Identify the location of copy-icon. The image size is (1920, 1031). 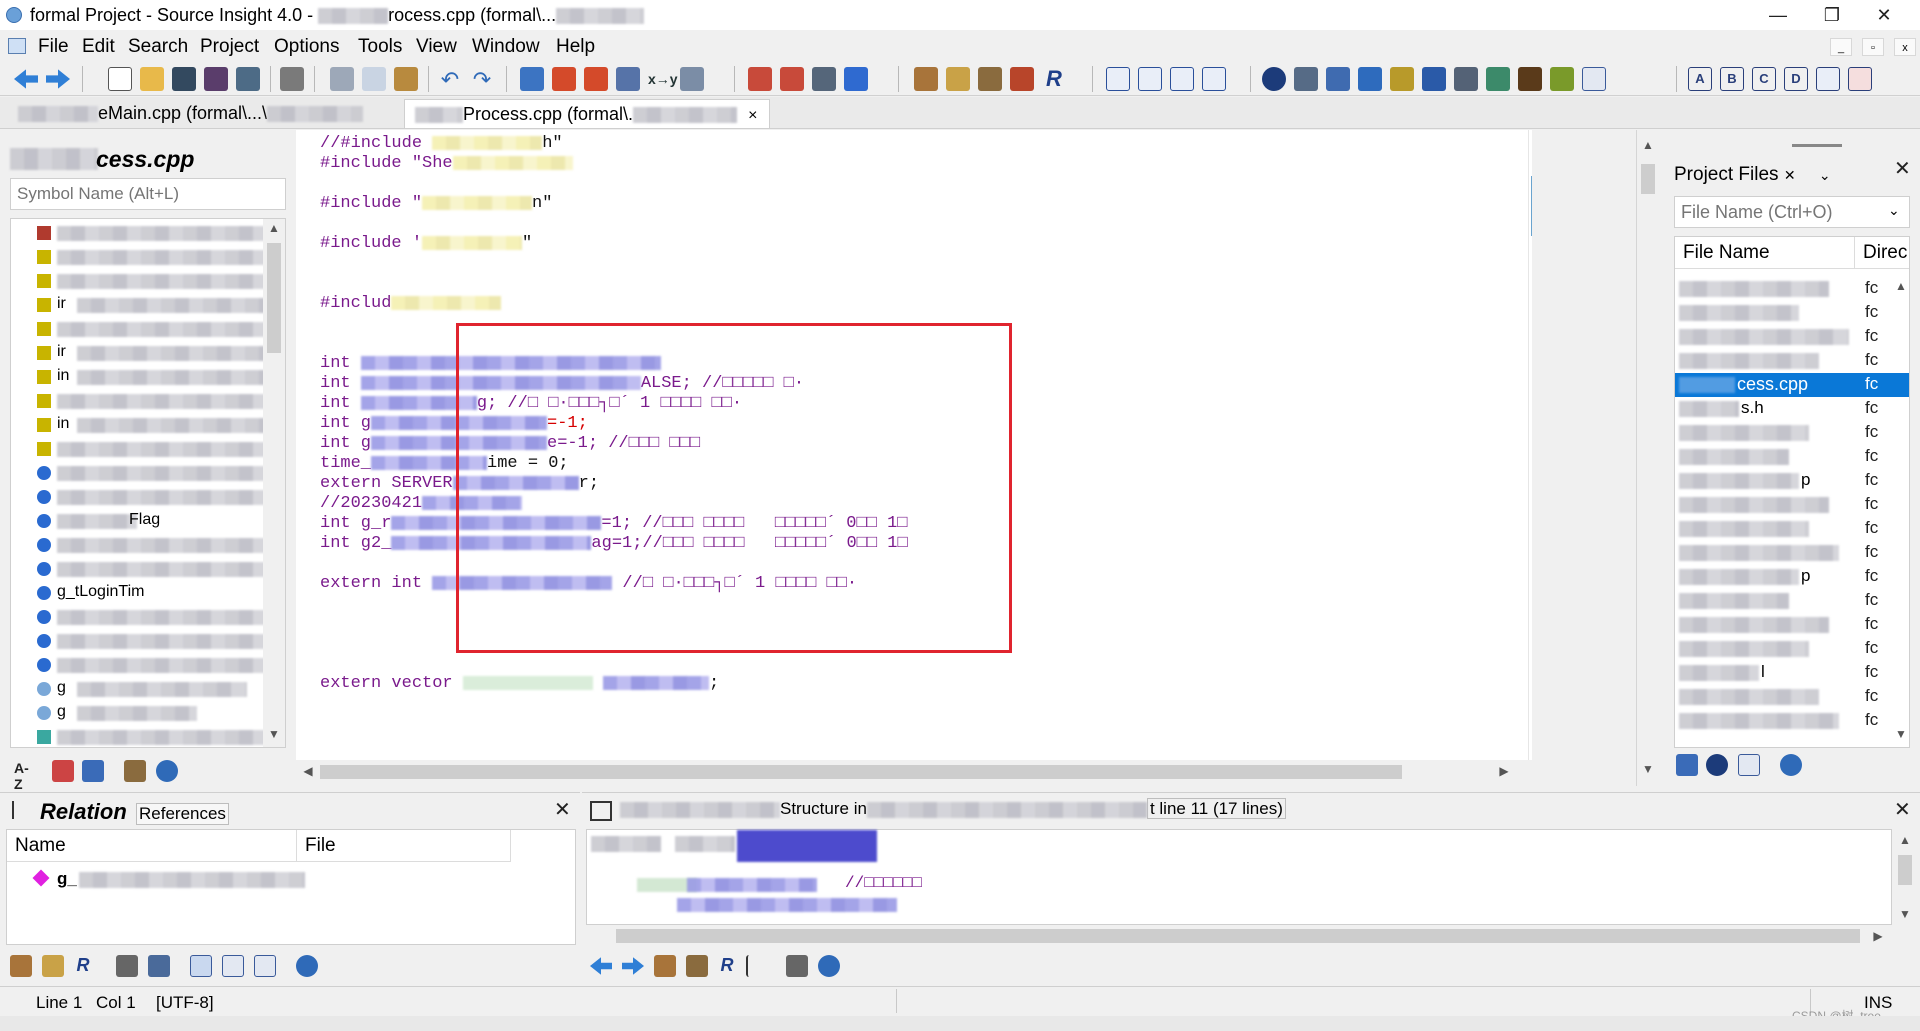
(374, 79).